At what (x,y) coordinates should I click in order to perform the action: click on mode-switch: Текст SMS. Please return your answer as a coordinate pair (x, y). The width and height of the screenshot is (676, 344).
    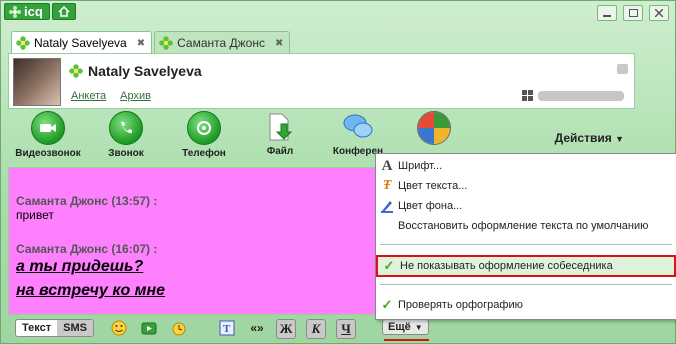
    Looking at the image, I should click on (54, 328).